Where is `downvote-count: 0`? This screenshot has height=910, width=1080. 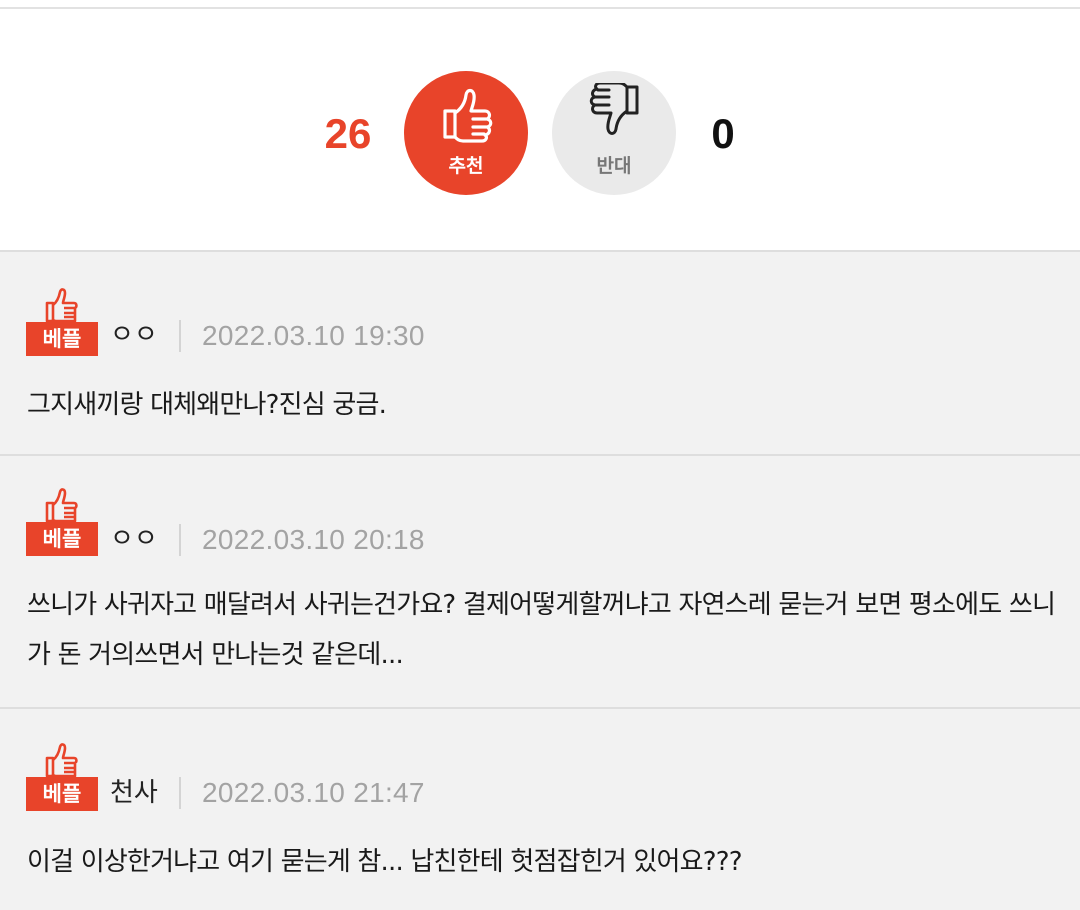
downvote-count: 0 is located at coordinates (723, 133).